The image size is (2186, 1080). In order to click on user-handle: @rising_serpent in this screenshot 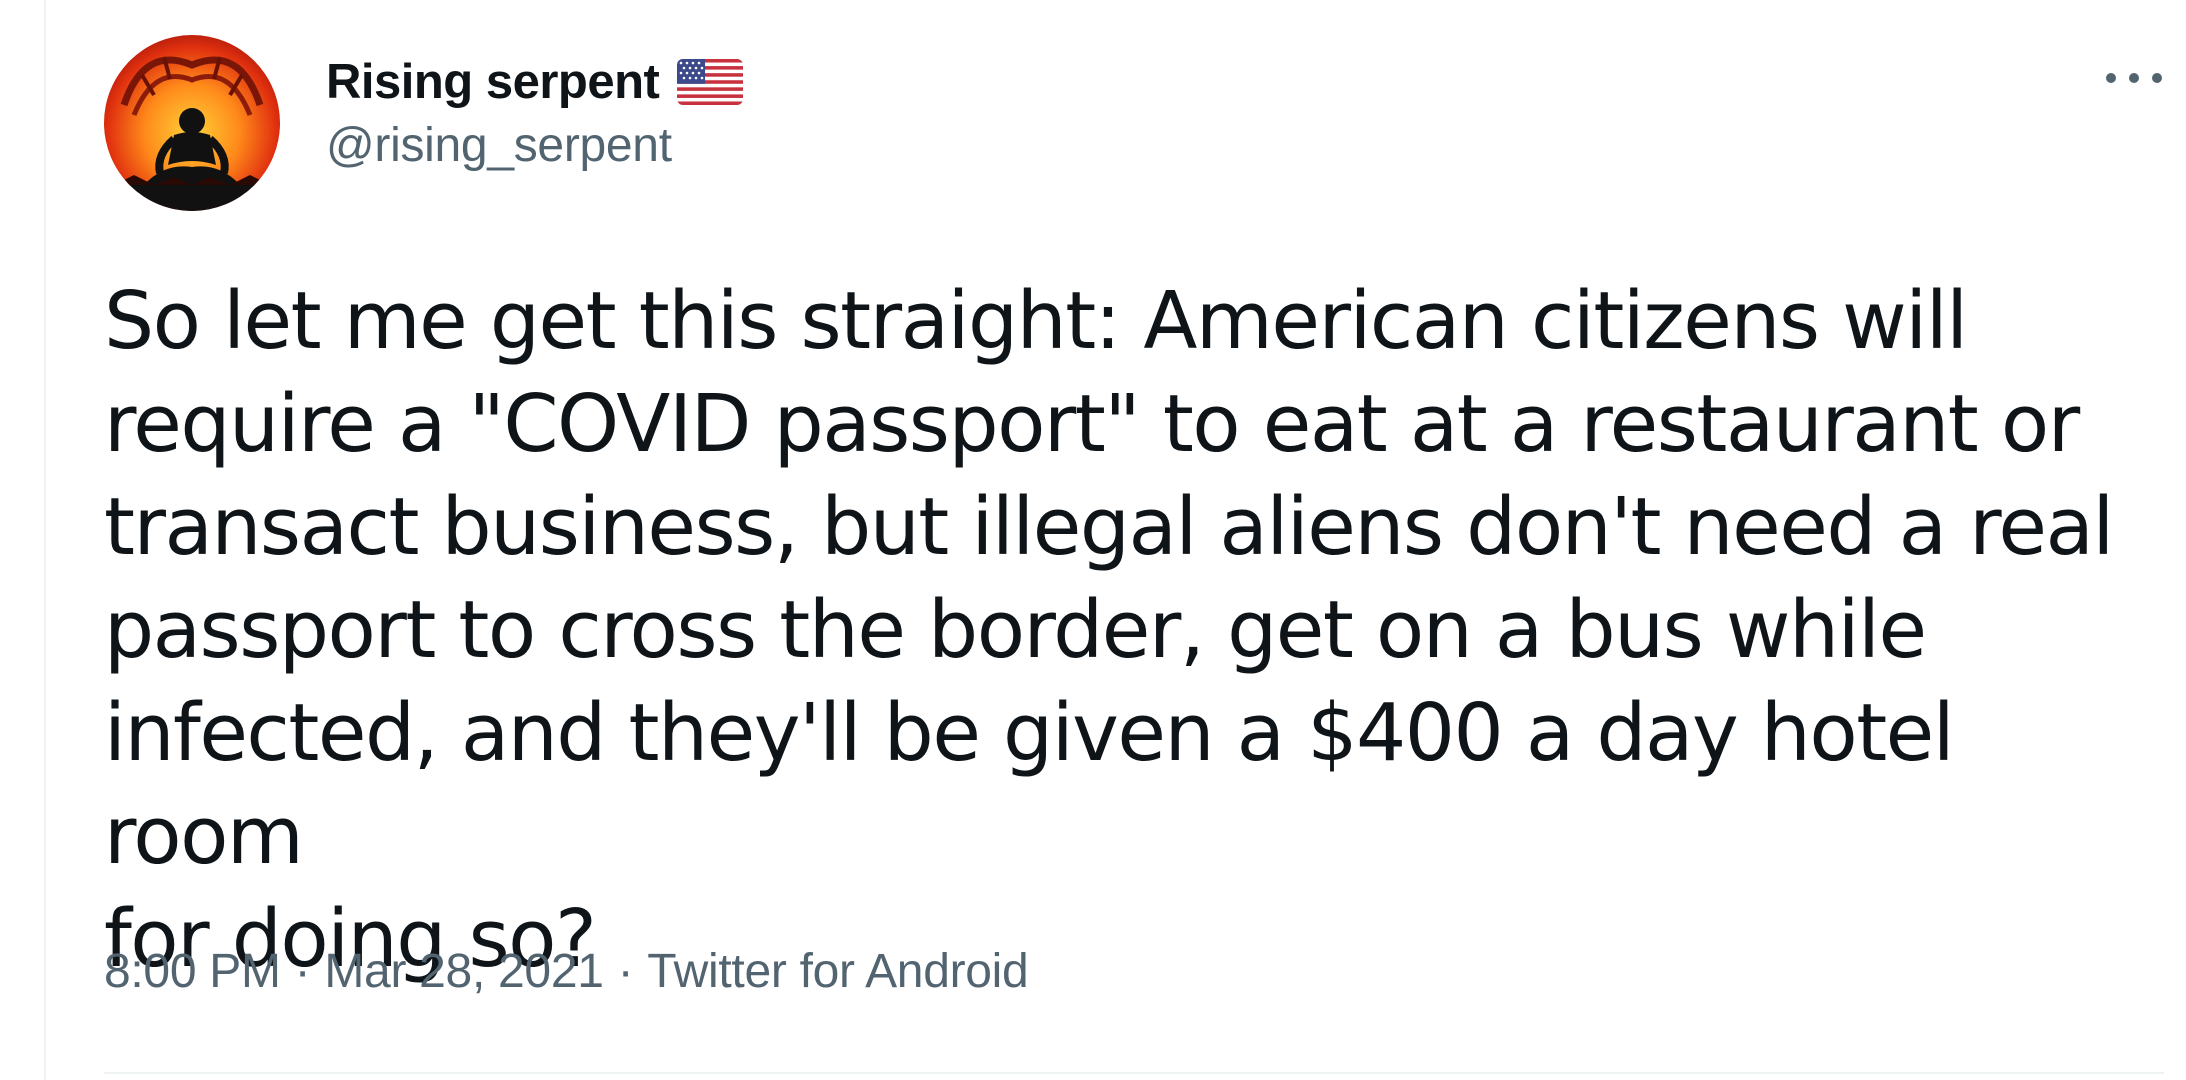, I will do `click(534, 145)`.